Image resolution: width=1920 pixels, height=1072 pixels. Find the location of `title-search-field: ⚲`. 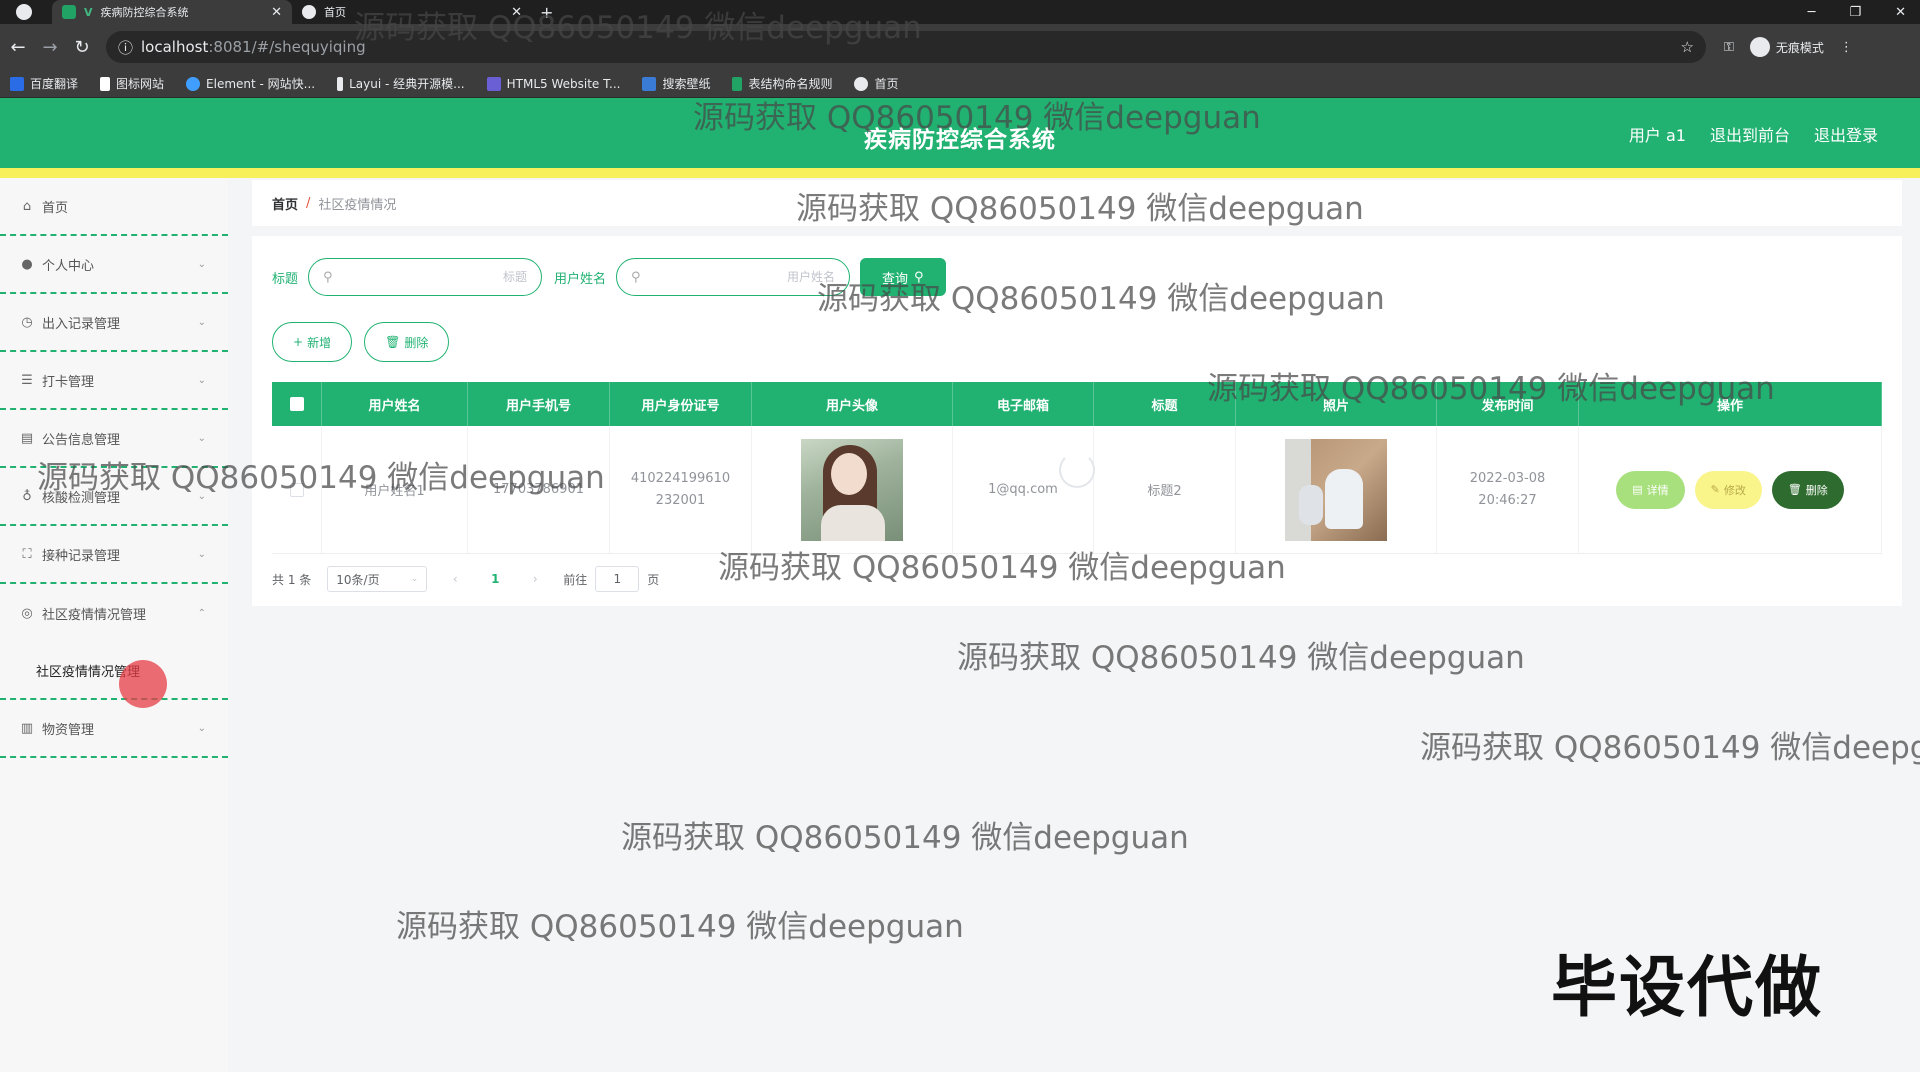

title-search-field: ⚲ is located at coordinates (425, 277).